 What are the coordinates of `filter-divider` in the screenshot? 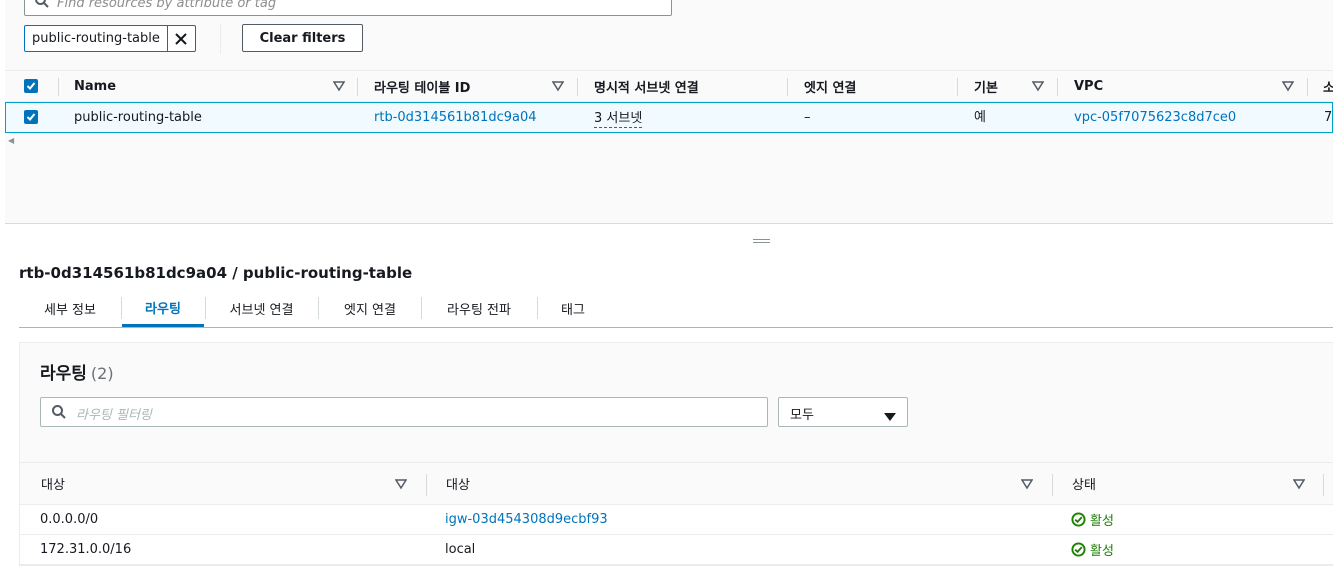 It's located at (220, 39).